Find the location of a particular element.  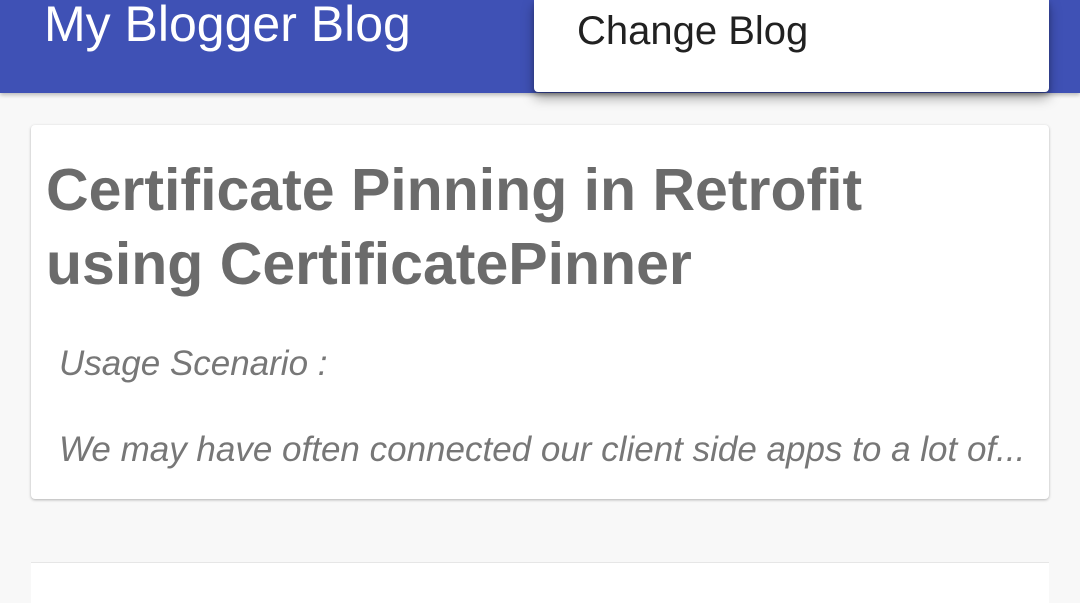

app-title: My Blogger Blog is located at coordinates (227, 26).